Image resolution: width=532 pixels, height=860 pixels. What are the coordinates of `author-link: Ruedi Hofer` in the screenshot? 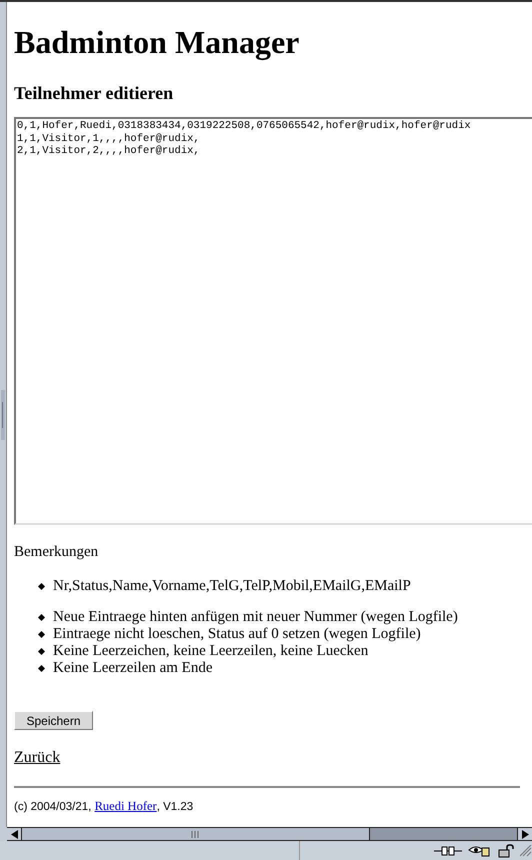 It's located at (125, 805).